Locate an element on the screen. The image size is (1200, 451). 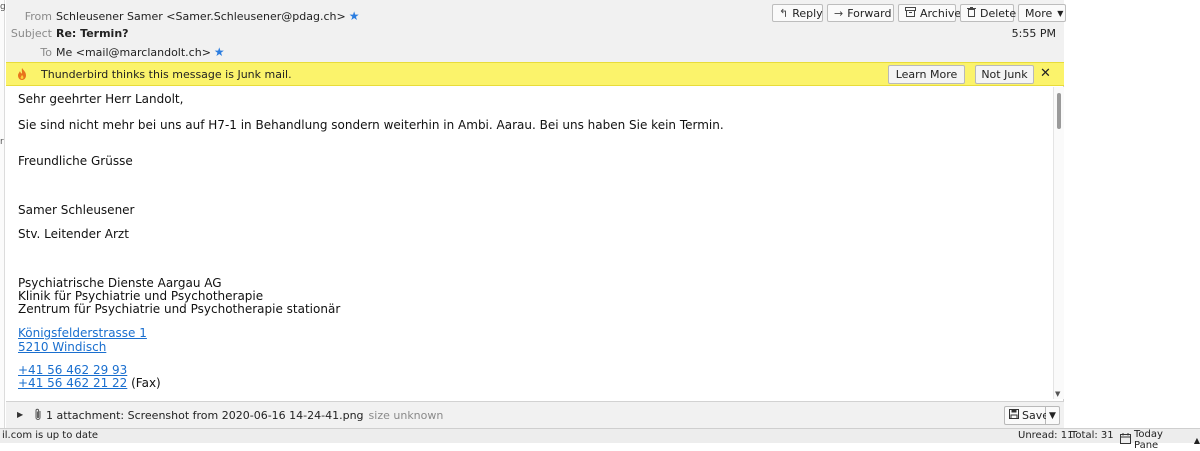
phone-link: +41 56 462 29 93 is located at coordinates (72, 370).